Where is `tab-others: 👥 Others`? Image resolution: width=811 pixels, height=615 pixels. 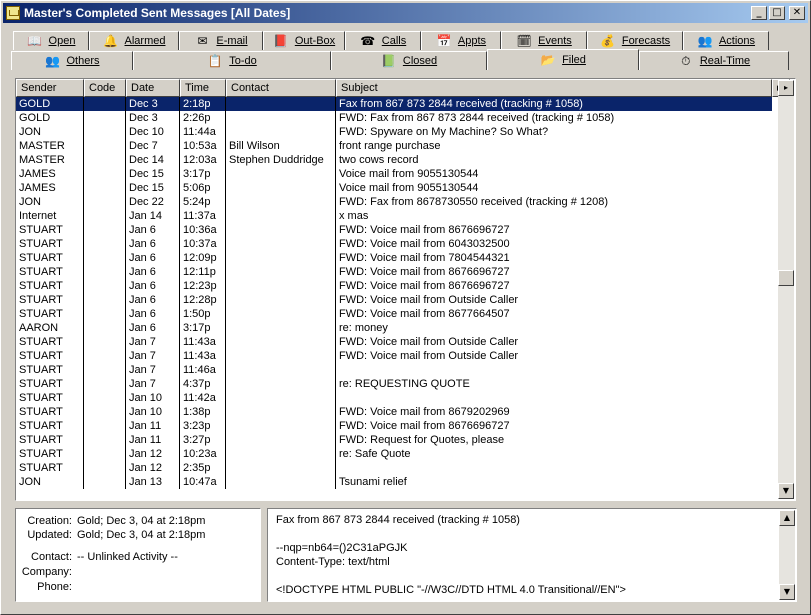 tab-others: 👥 Others is located at coordinates (72, 60).